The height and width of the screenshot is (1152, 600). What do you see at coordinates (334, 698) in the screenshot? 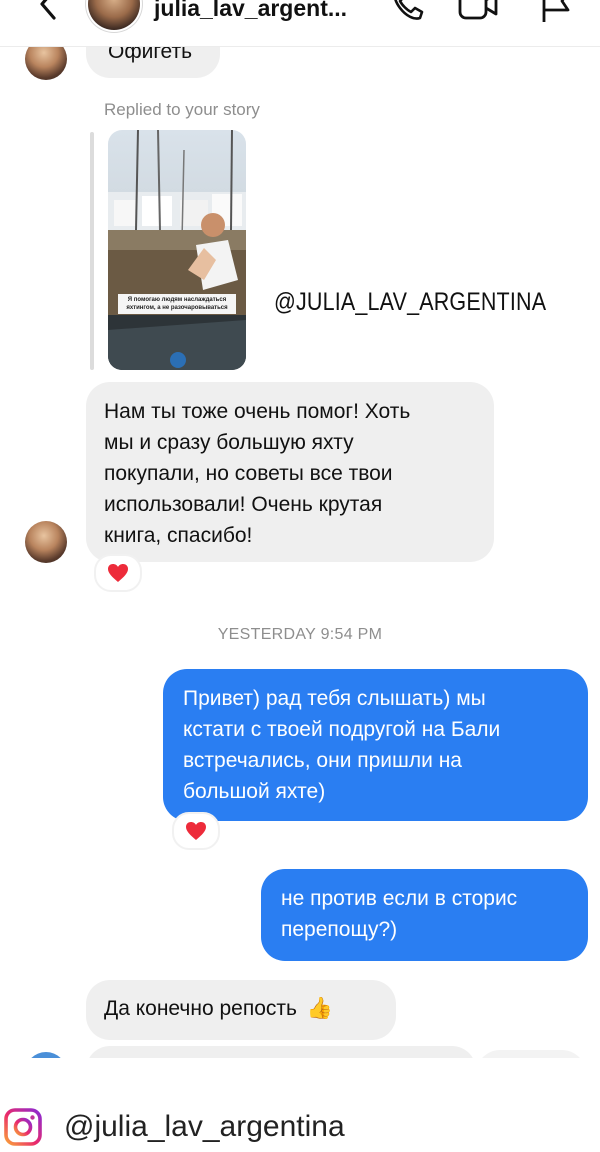
I see `message-line: Привет) рад тебя слышать) мы` at bounding box center [334, 698].